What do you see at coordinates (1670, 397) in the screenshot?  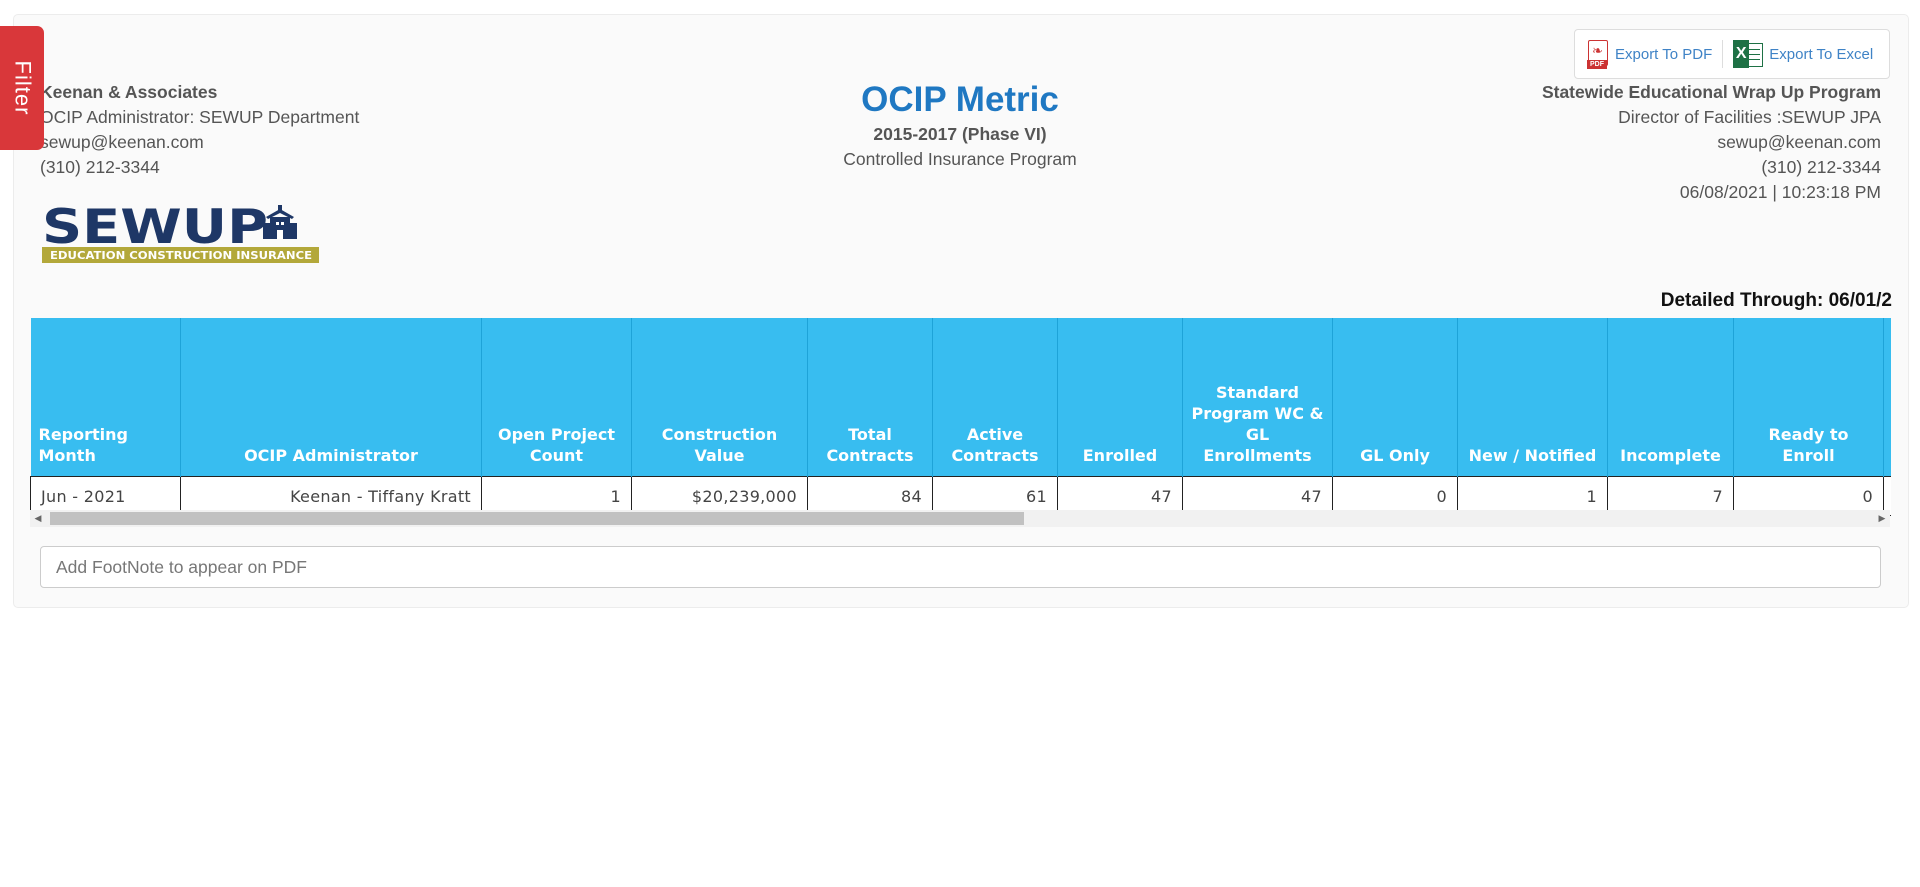 I see `col-incomplete: Incomplete` at bounding box center [1670, 397].